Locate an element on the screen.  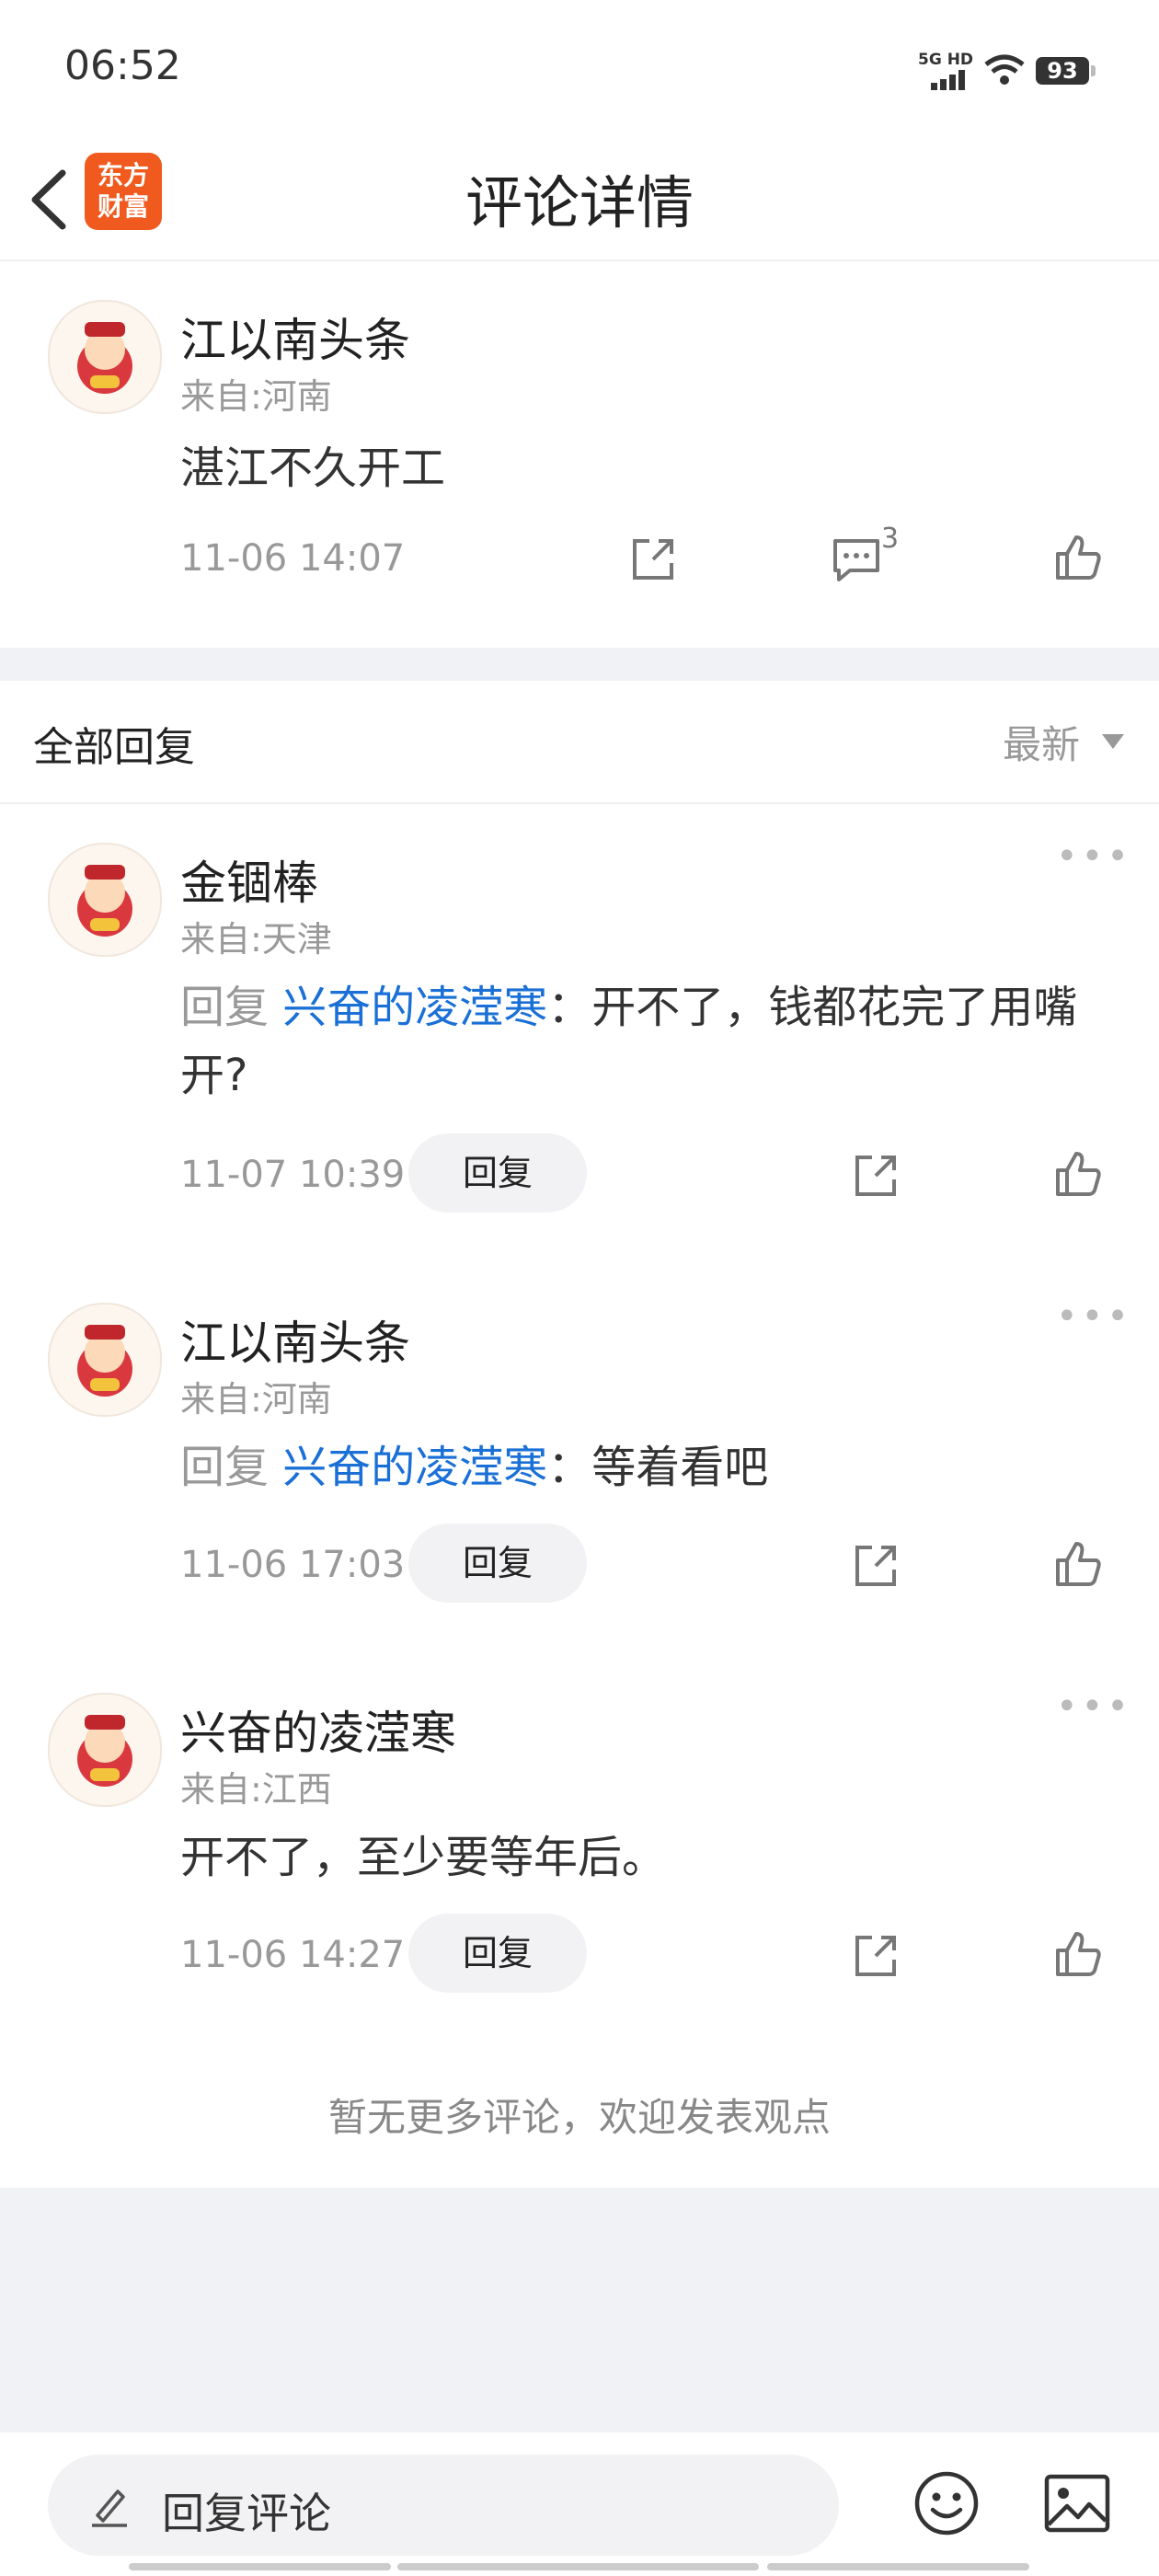
wifi-icon is located at coordinates (1004, 69).